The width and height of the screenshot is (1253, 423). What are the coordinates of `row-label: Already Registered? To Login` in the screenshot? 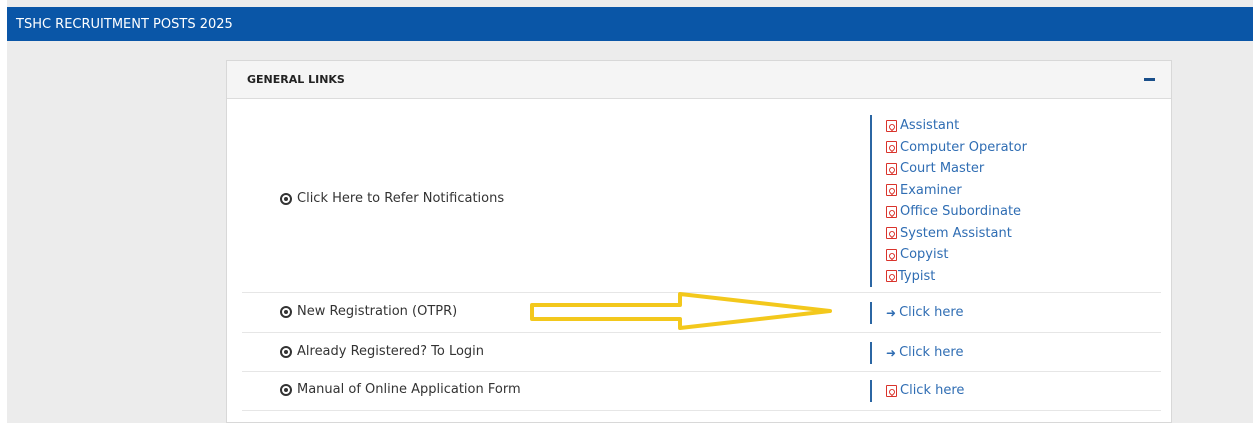 It's located at (382, 351).